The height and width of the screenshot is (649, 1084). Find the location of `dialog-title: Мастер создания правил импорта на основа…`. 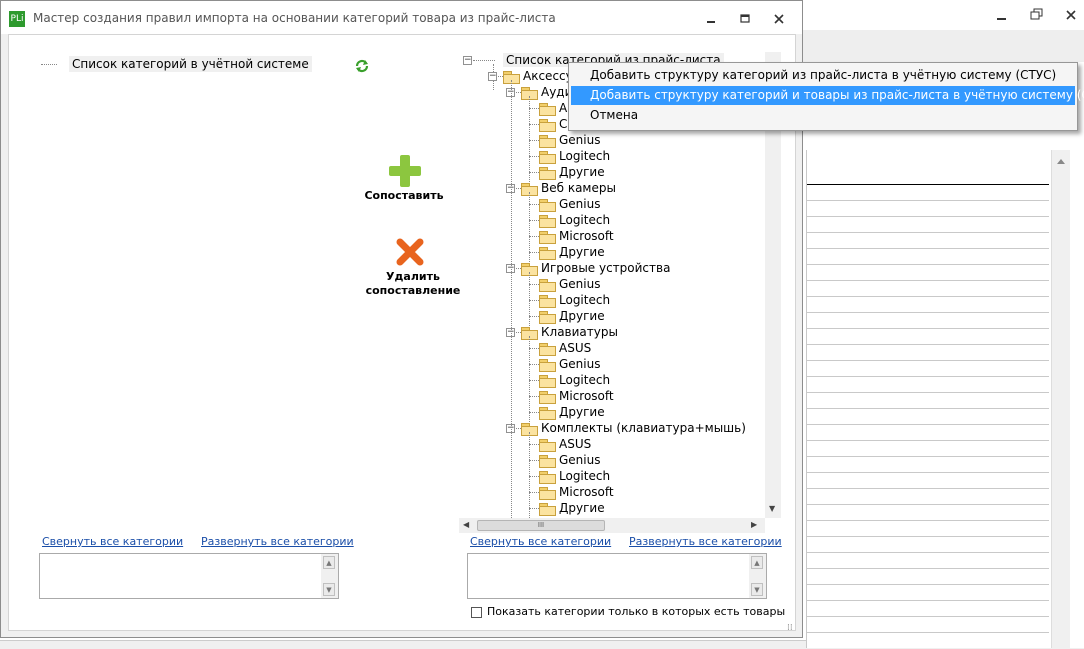

dialog-title: Мастер создания правил импорта на основа… is located at coordinates (294, 18).